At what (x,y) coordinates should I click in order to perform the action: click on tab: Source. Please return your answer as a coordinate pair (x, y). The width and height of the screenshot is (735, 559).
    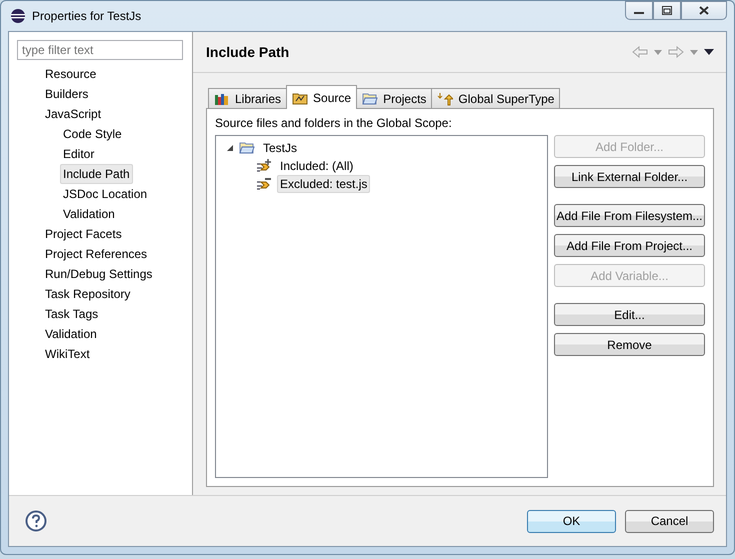
    Looking at the image, I should click on (322, 97).